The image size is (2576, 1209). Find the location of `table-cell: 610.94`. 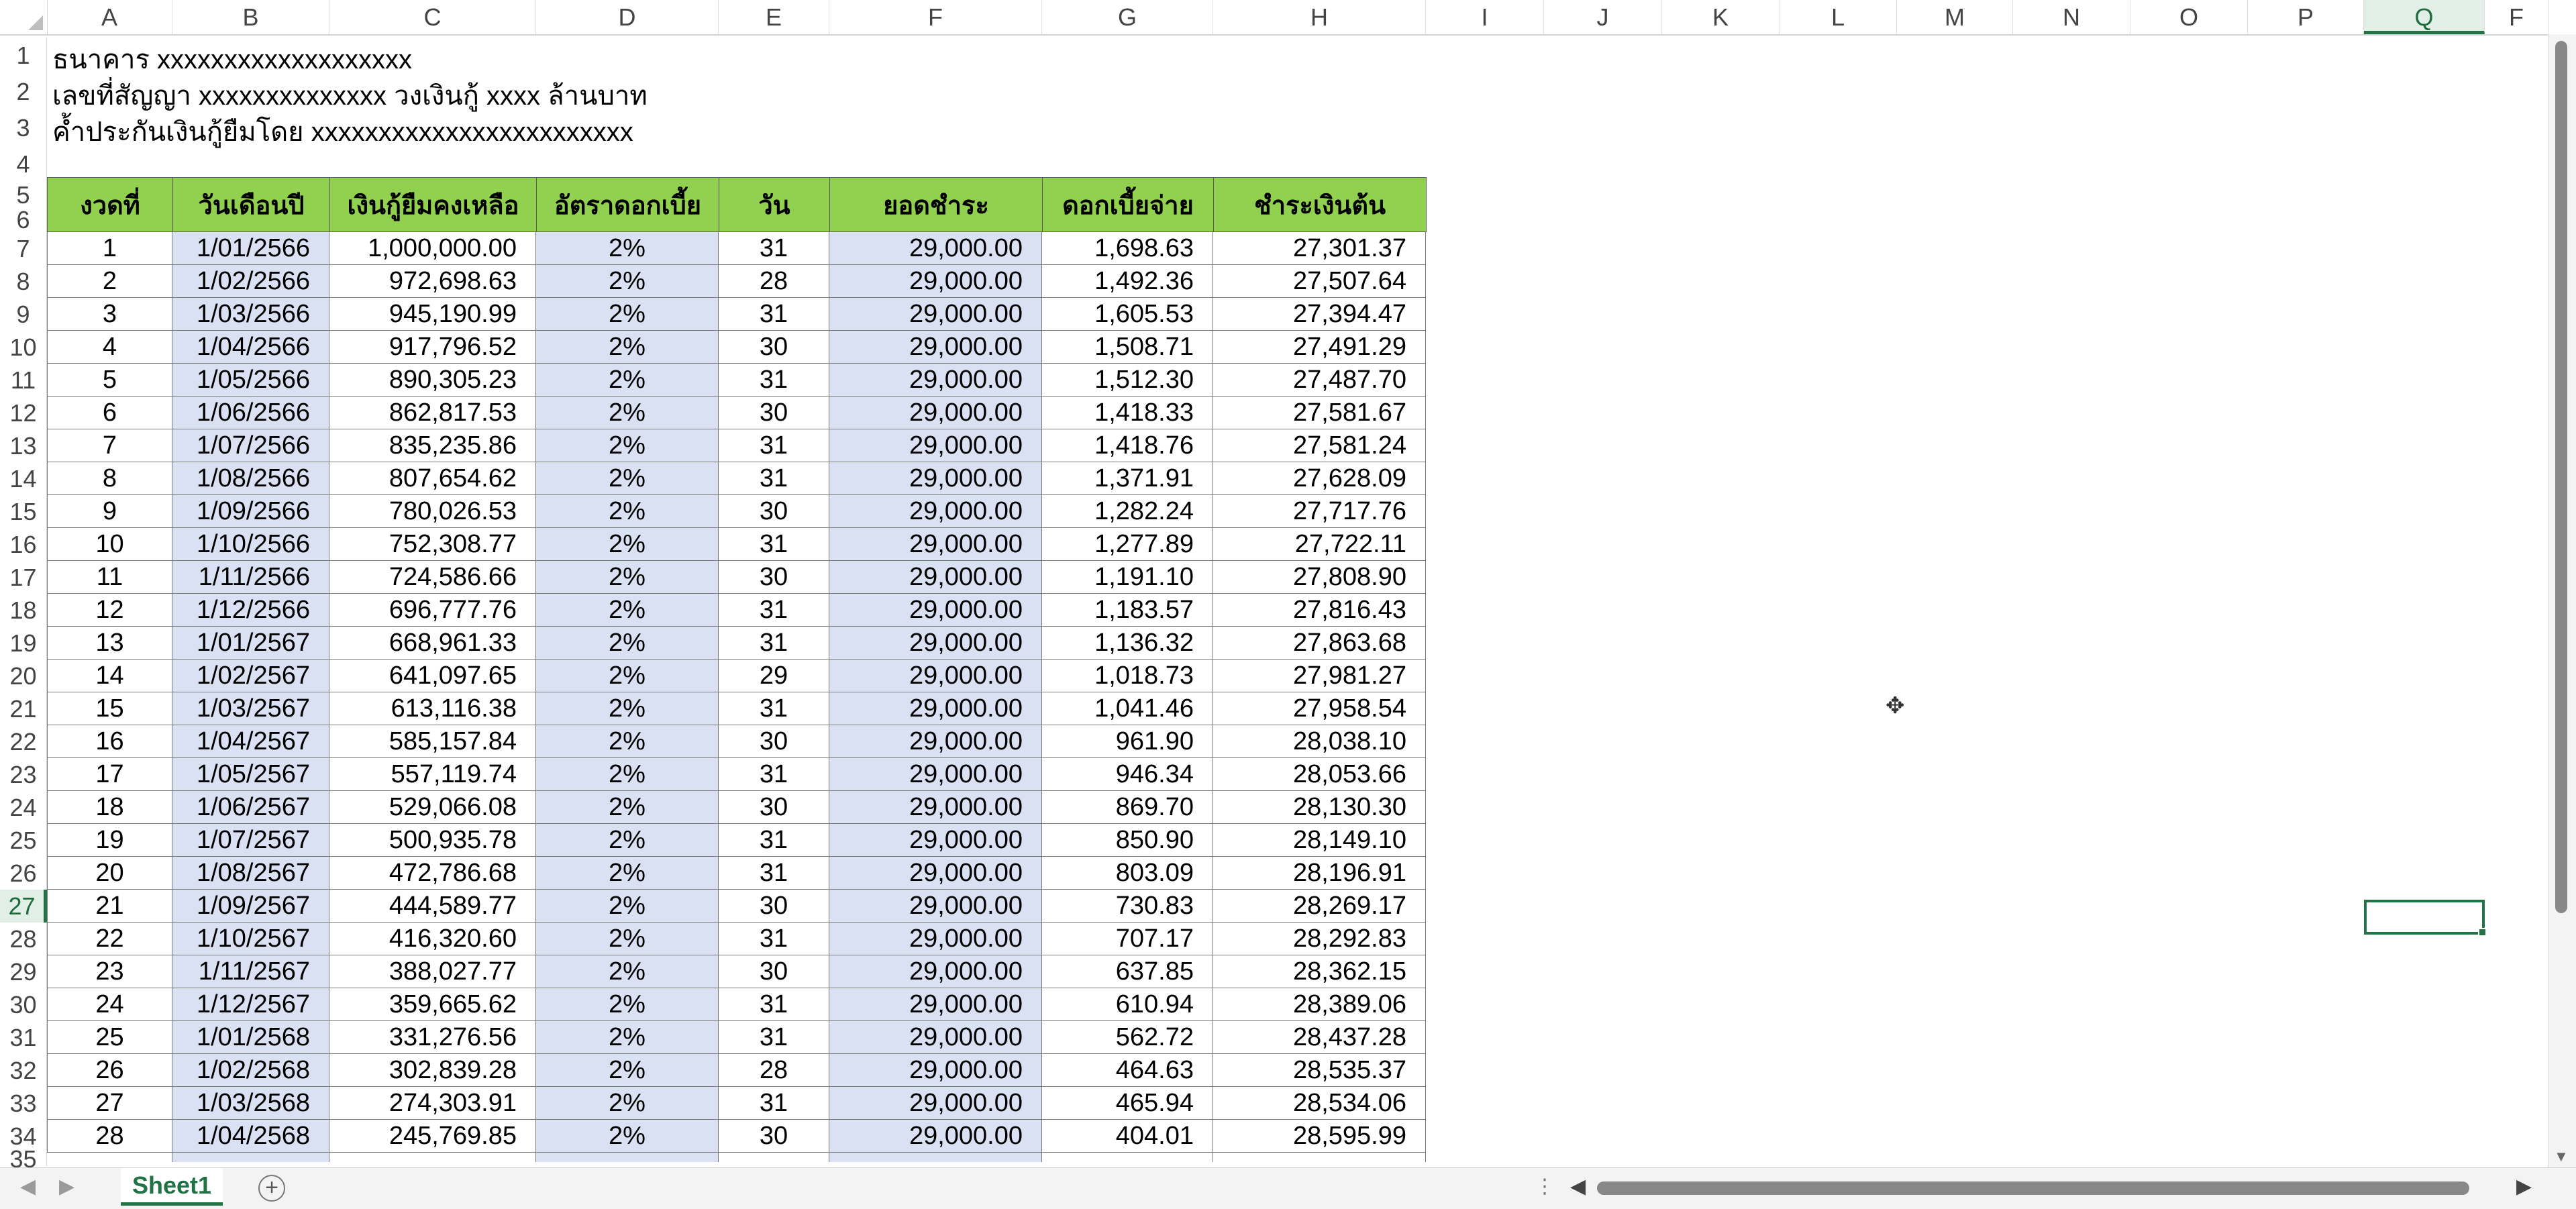

table-cell: 610.94 is located at coordinates (1127, 1004).